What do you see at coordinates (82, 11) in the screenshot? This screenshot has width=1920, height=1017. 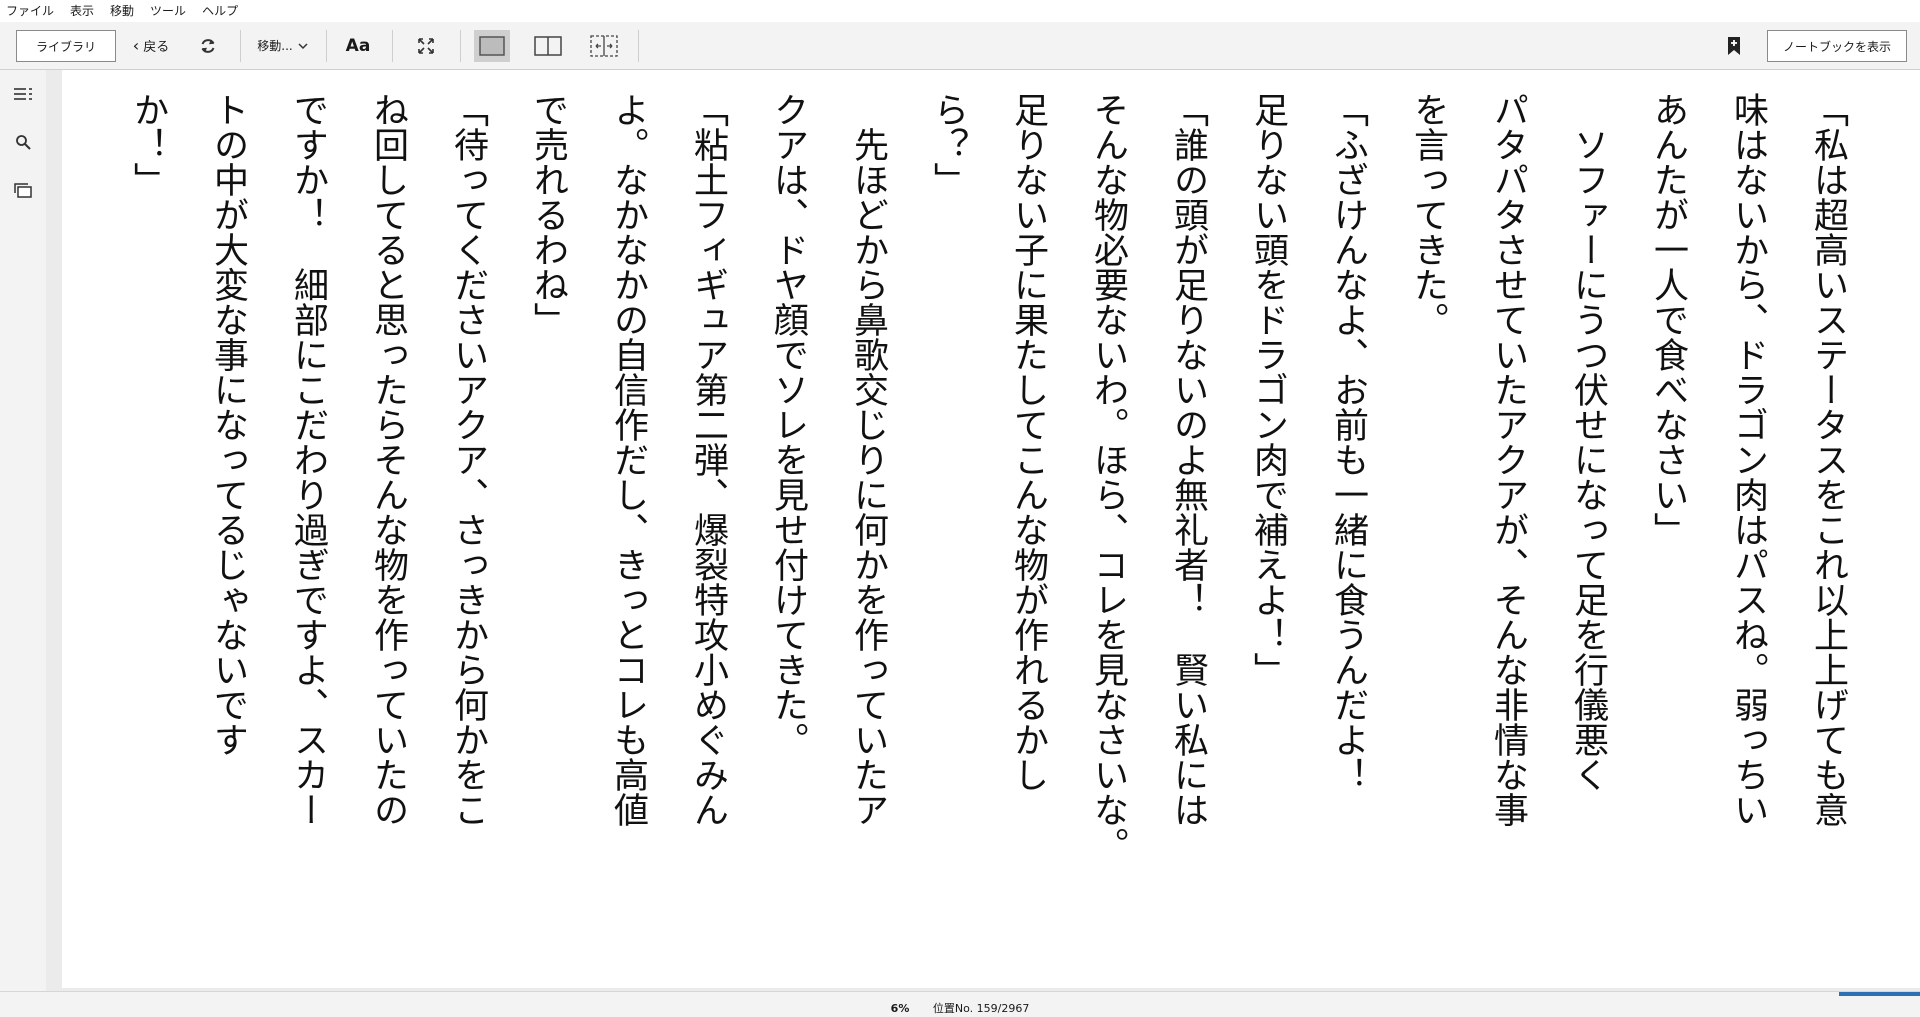 I see `menu-view: 表示` at bounding box center [82, 11].